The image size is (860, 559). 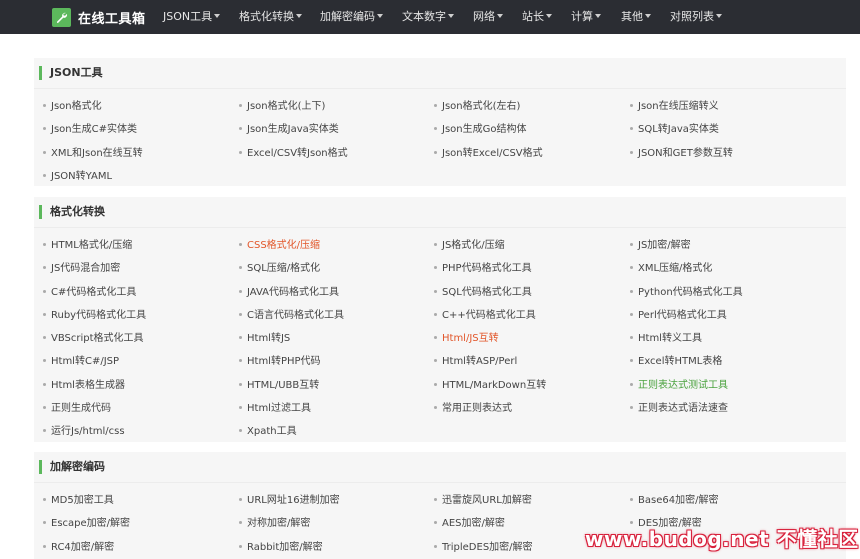 What do you see at coordinates (674, 127) in the screenshot?
I see `tool-link: SQL转Java实体类` at bounding box center [674, 127].